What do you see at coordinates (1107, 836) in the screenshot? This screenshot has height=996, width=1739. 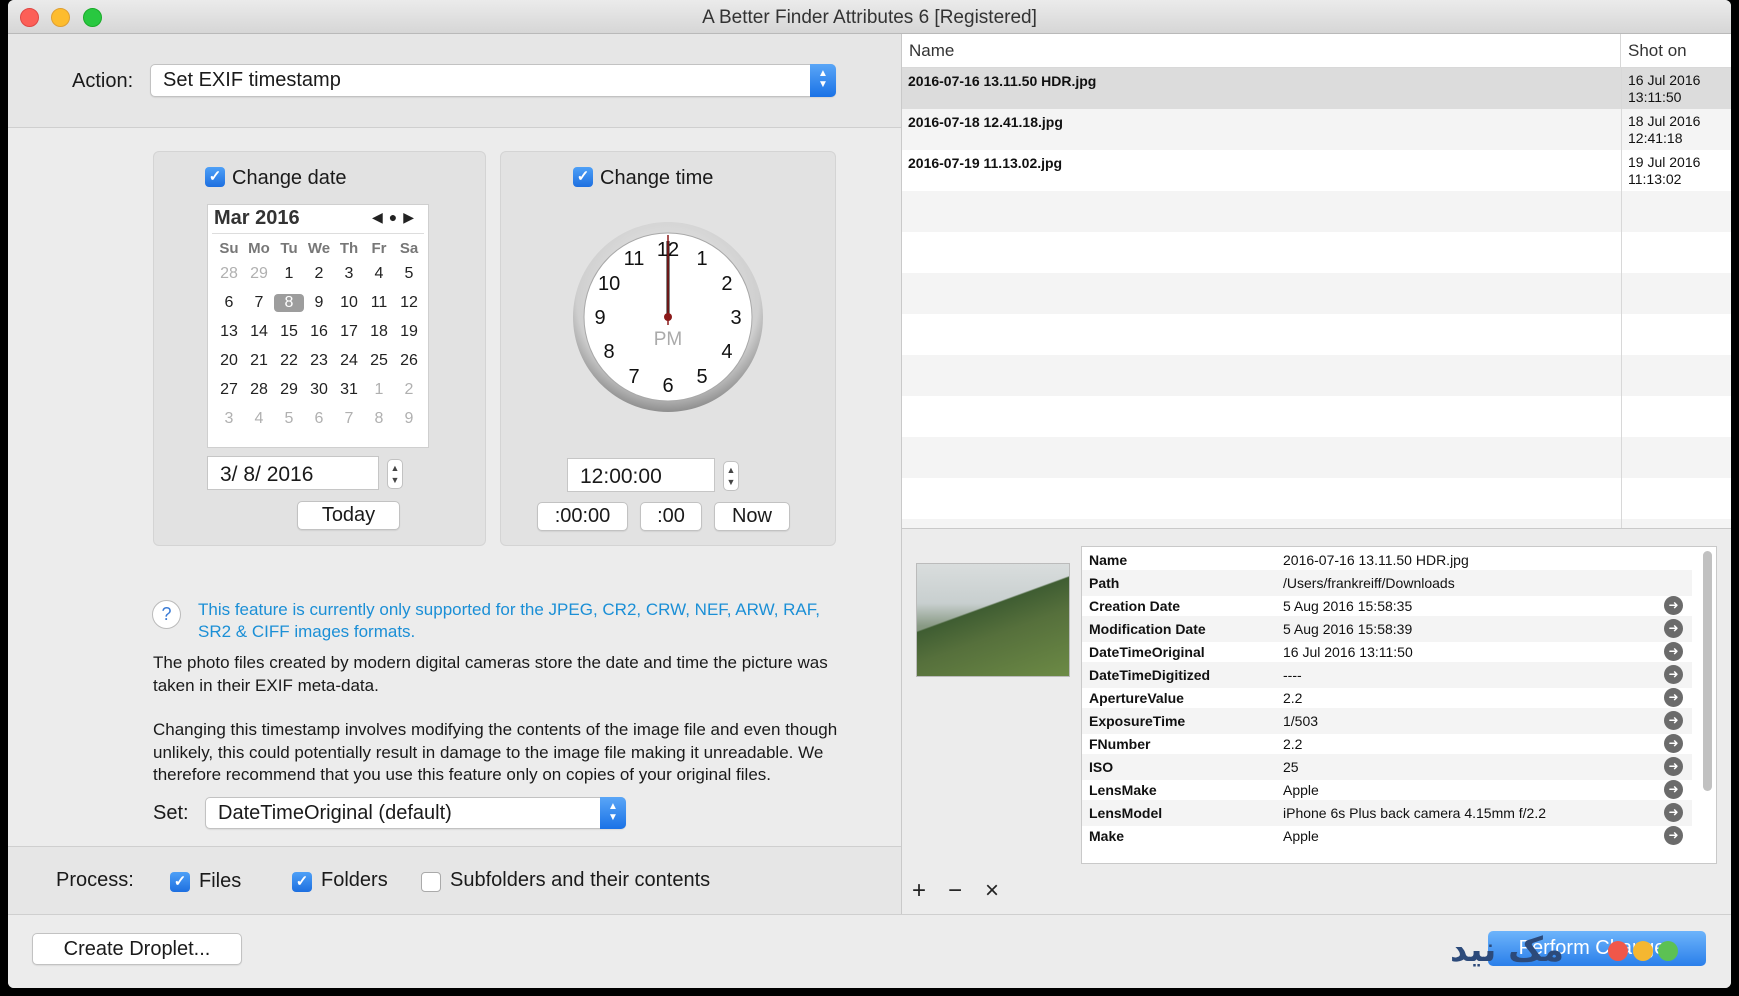 I see `metadata-key: Make` at bounding box center [1107, 836].